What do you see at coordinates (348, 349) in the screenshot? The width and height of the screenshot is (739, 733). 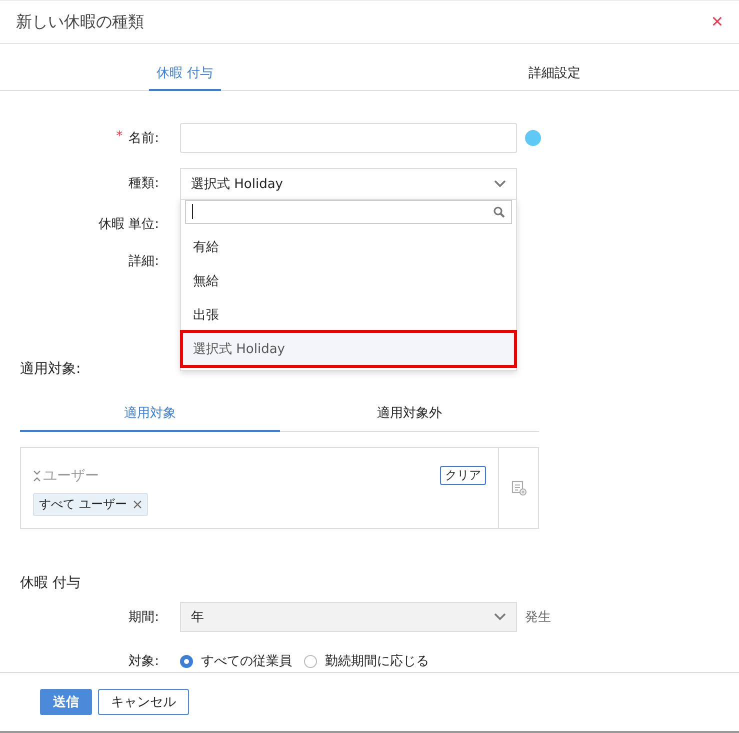 I see `dropdown-option: 選択式 Holiday` at bounding box center [348, 349].